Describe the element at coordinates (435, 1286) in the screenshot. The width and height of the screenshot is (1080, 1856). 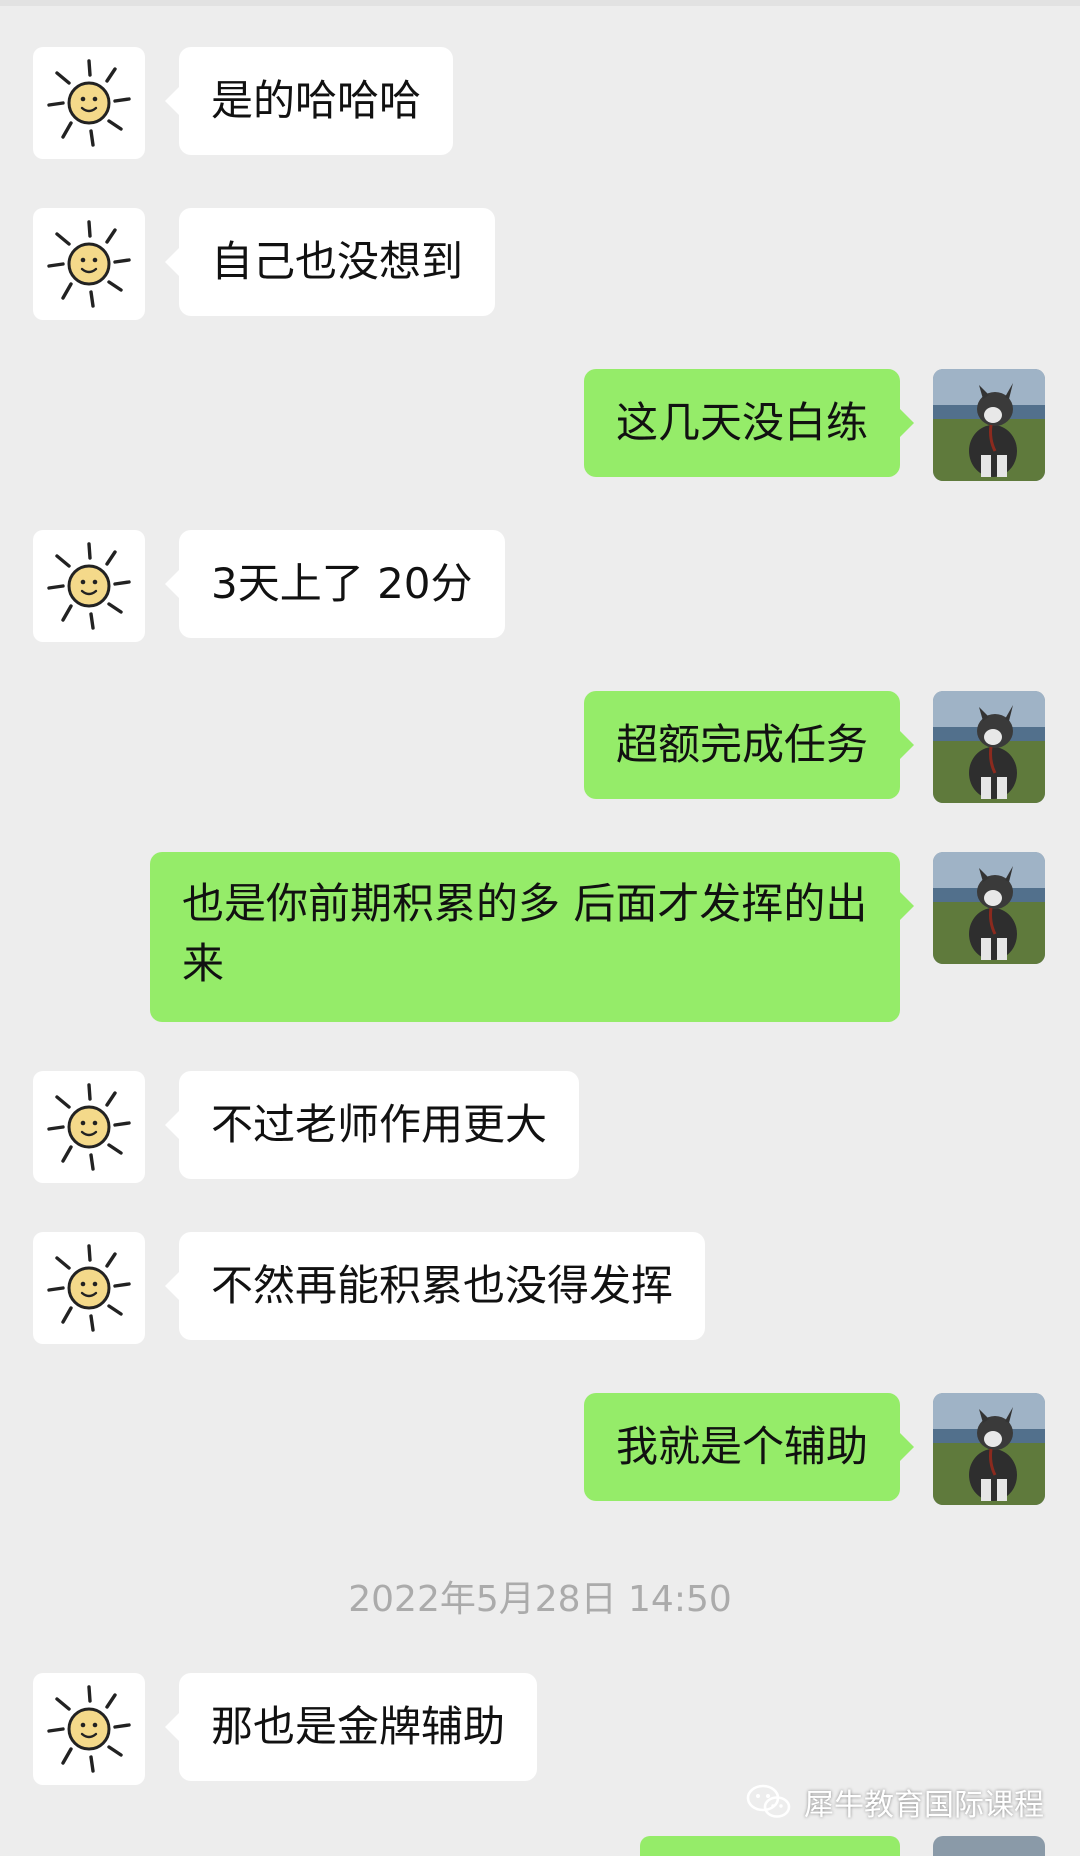
I see `message-bubble: 不然再能积累也没得发挥` at that location.